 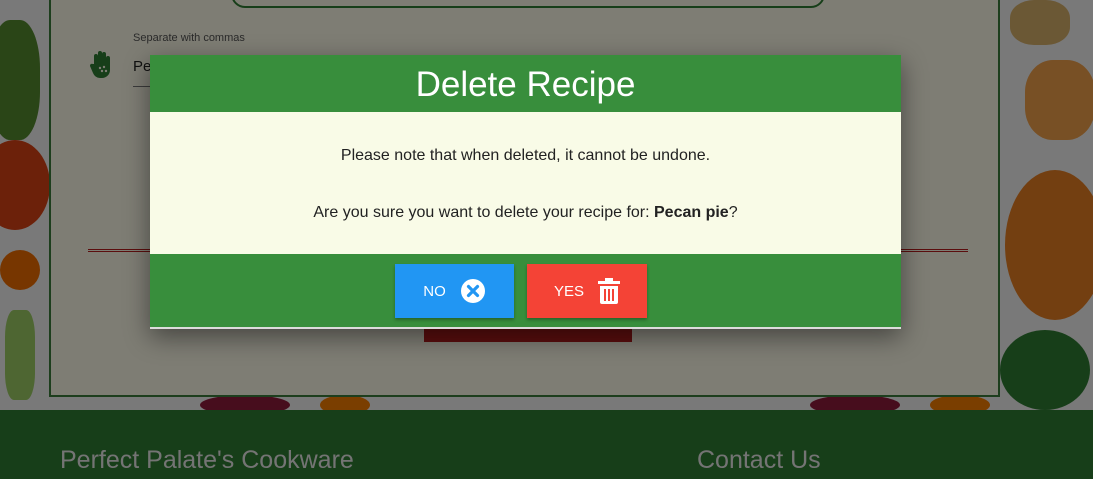 What do you see at coordinates (691, 212) in the screenshot?
I see `recipe-name: Pecan pie` at bounding box center [691, 212].